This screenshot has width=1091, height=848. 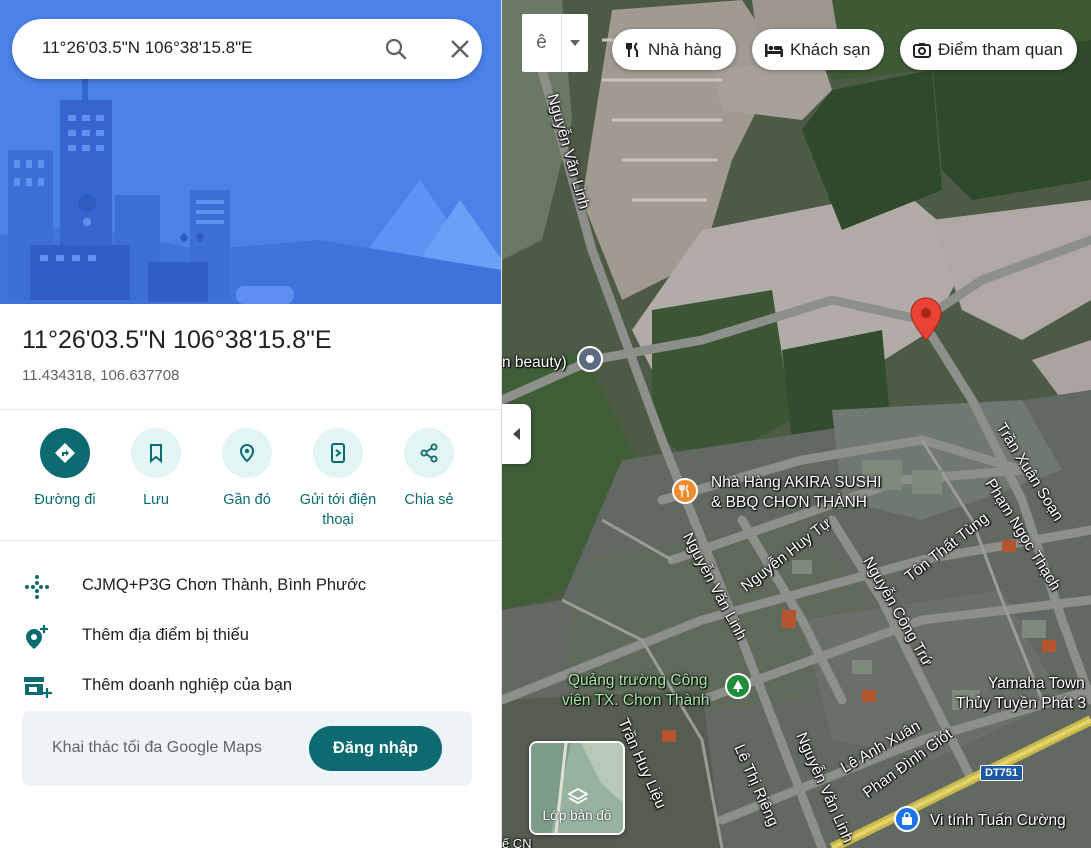 What do you see at coordinates (247, 500) in the screenshot?
I see `nearby-label: Gần đó` at bounding box center [247, 500].